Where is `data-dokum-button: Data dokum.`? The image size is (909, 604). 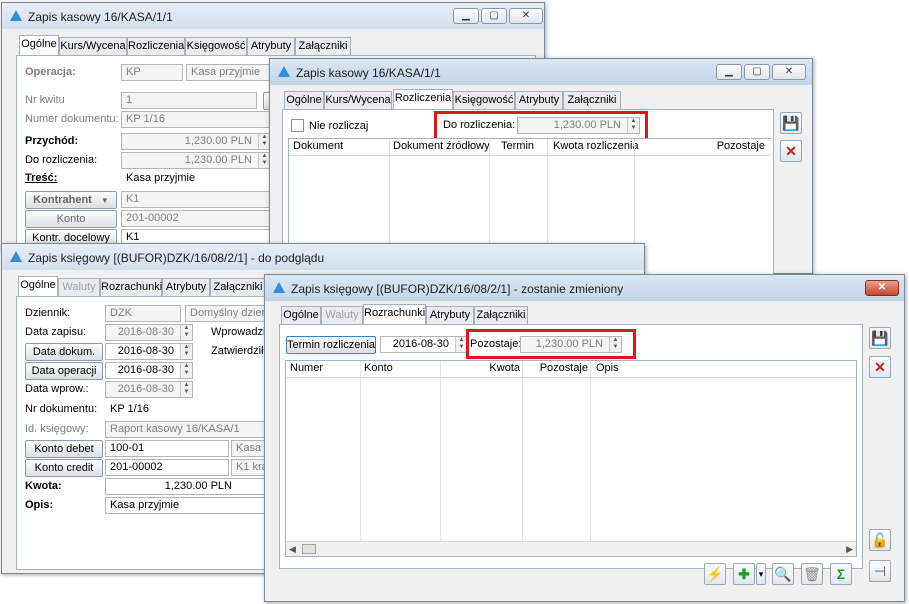 data-dokum-button: Data dokum. is located at coordinates (64, 352).